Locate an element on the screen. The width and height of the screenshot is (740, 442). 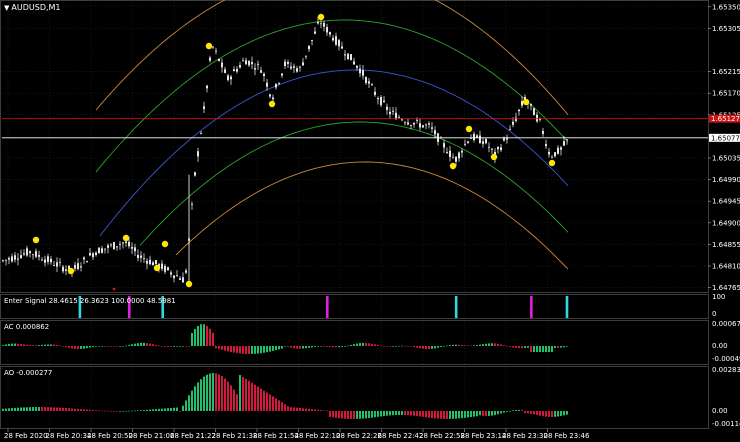
ao-oscillator-panel is located at coordinates (354, 397).